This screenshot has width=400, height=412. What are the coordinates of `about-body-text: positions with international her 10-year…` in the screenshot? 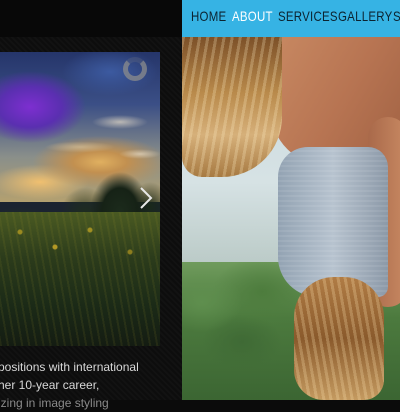 It's located at (89, 385).